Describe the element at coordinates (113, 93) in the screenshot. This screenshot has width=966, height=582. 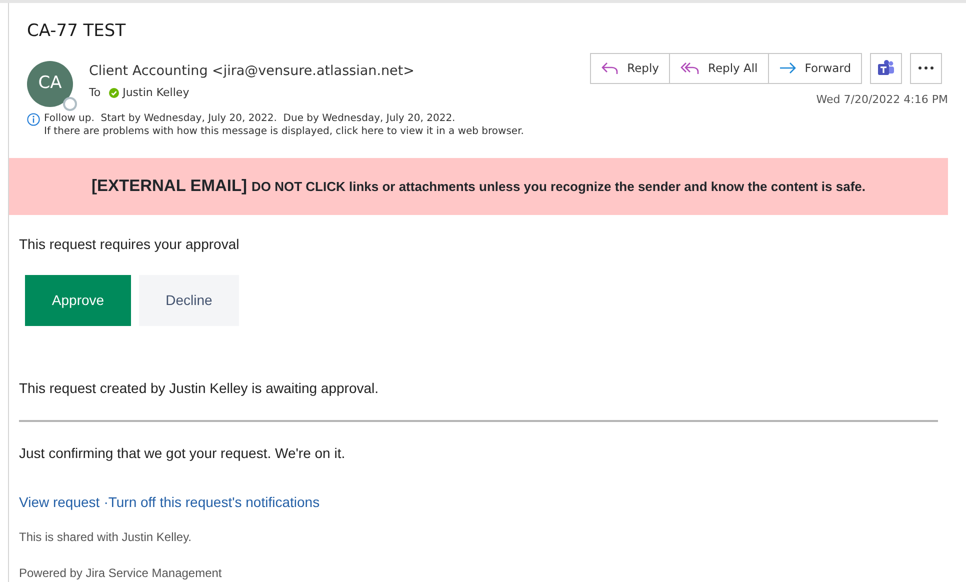
I see `check-icon` at that location.